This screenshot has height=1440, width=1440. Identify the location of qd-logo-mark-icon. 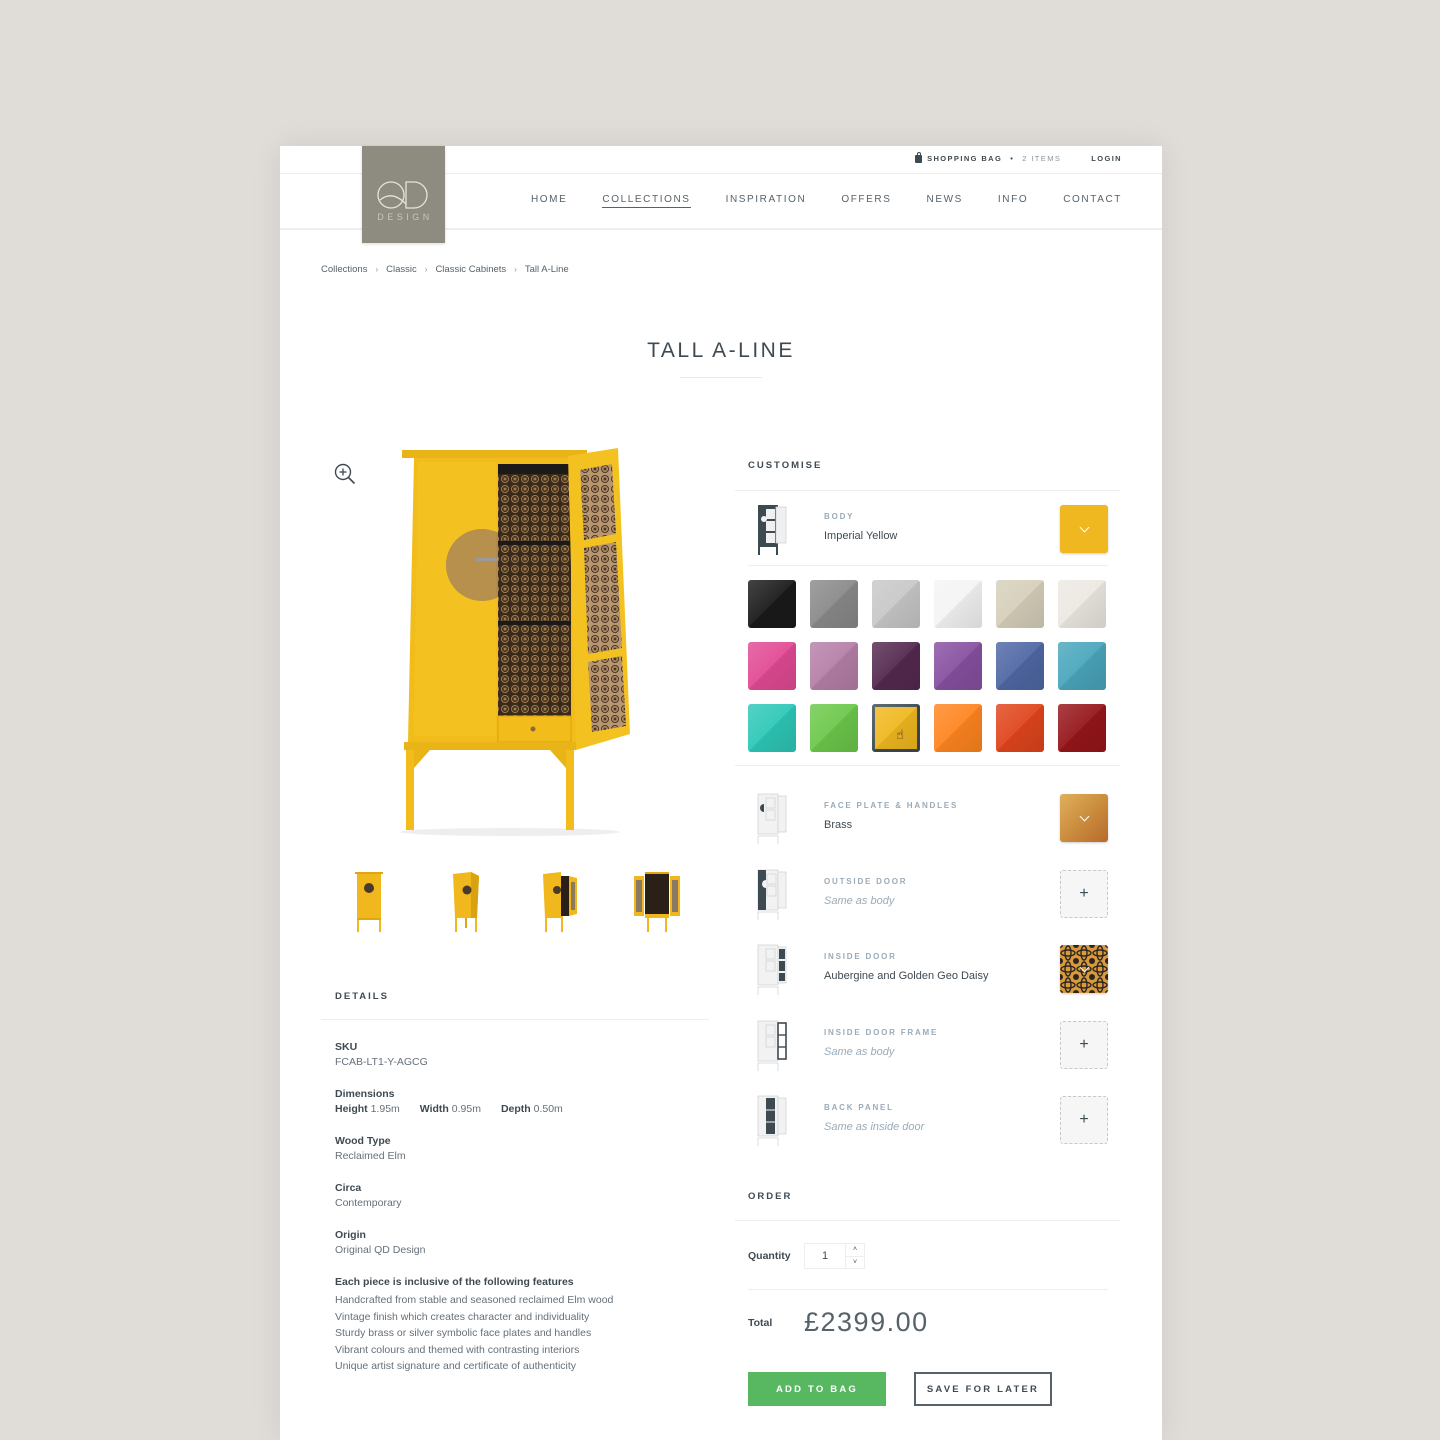
(402, 195).